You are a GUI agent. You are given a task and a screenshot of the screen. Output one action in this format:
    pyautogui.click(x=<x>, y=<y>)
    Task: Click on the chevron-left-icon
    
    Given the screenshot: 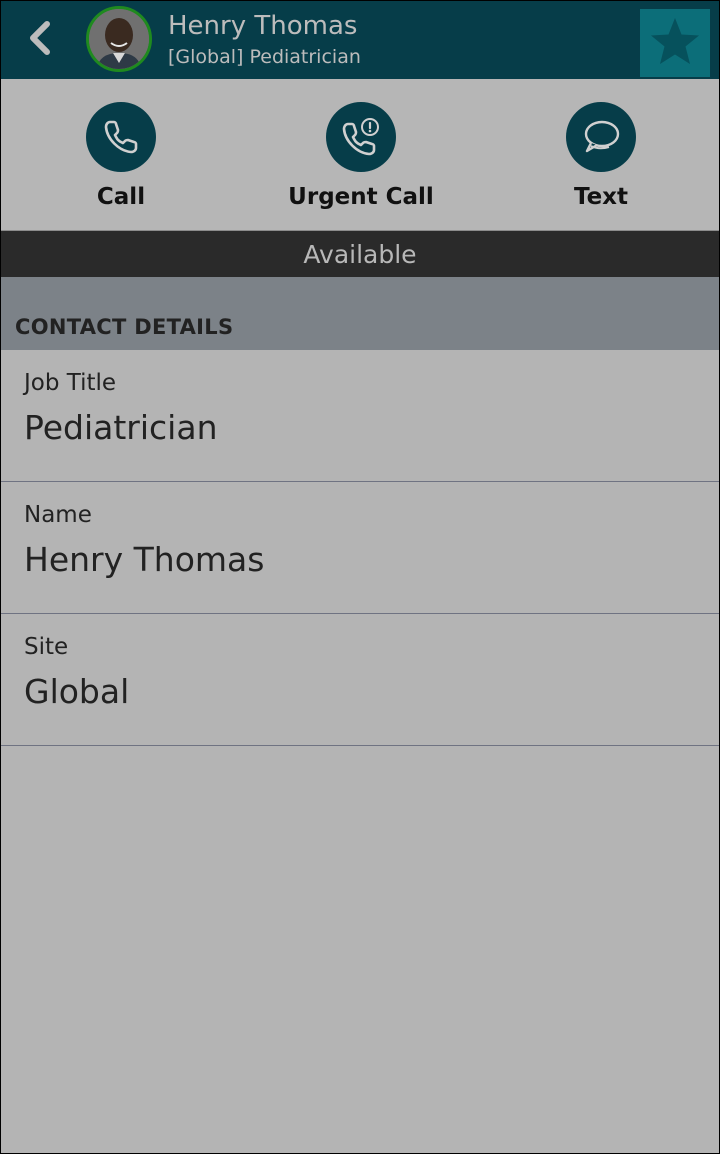 What is the action you would take?
    pyautogui.click(x=40, y=40)
    